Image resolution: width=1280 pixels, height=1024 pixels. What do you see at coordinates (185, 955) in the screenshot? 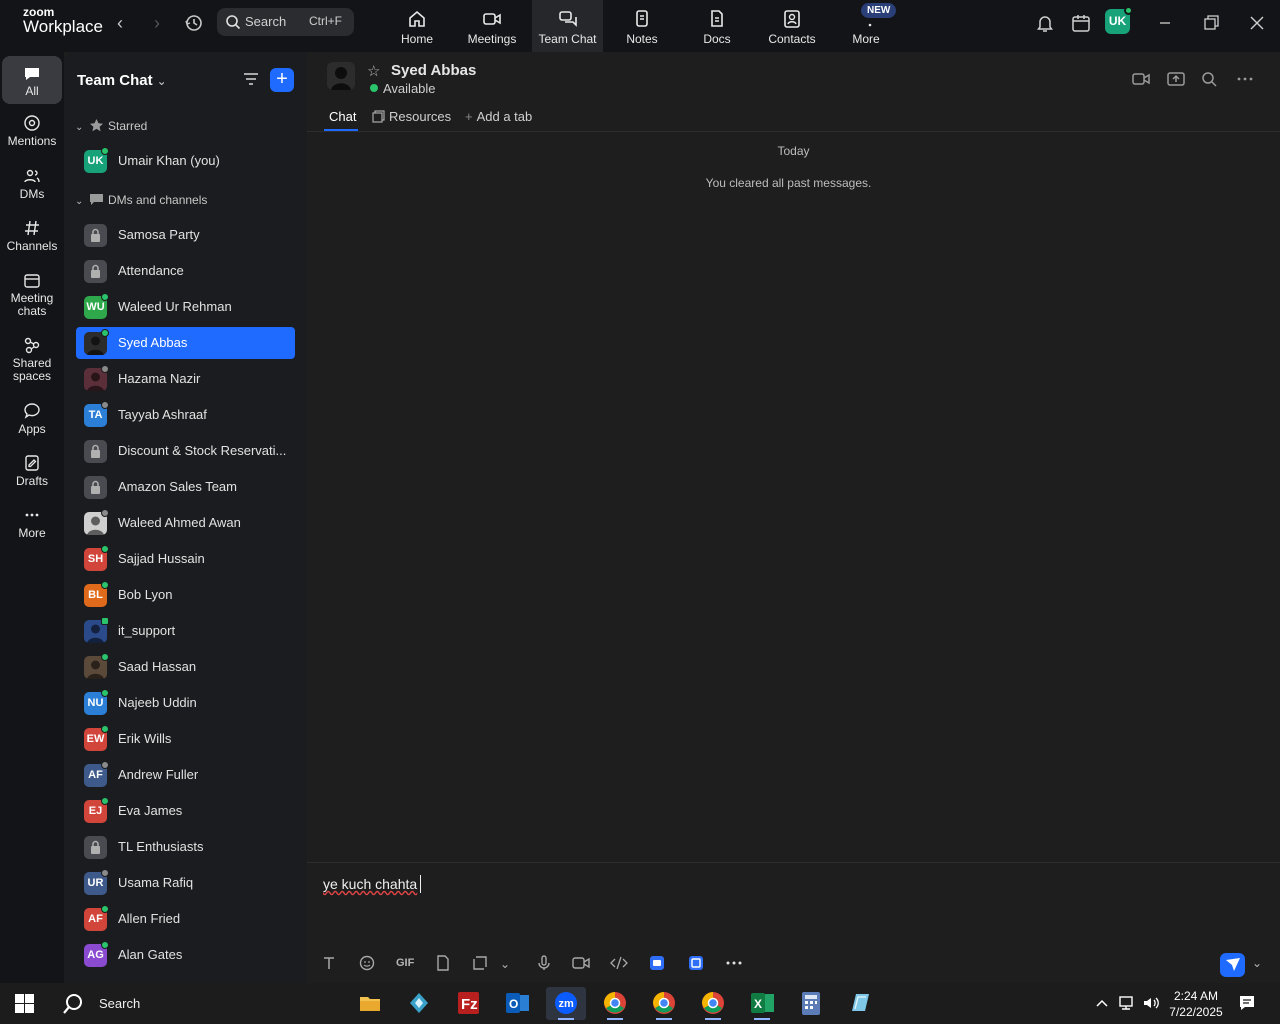
I see `chat-list-item: AG Alan Gates` at bounding box center [185, 955].